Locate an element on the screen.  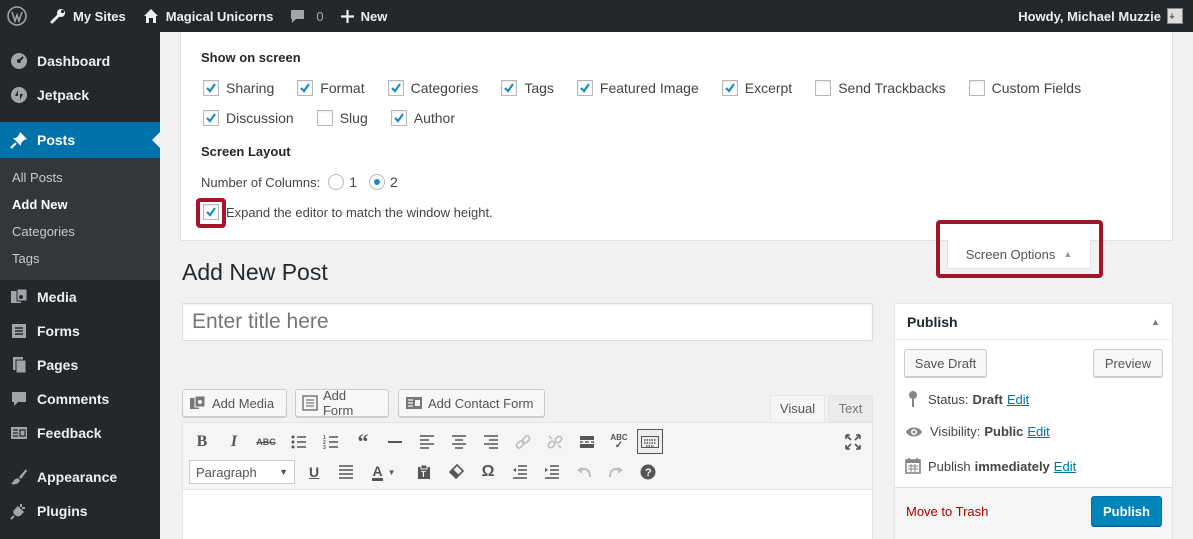
checkbox-author: Author is located at coordinates (422, 118).